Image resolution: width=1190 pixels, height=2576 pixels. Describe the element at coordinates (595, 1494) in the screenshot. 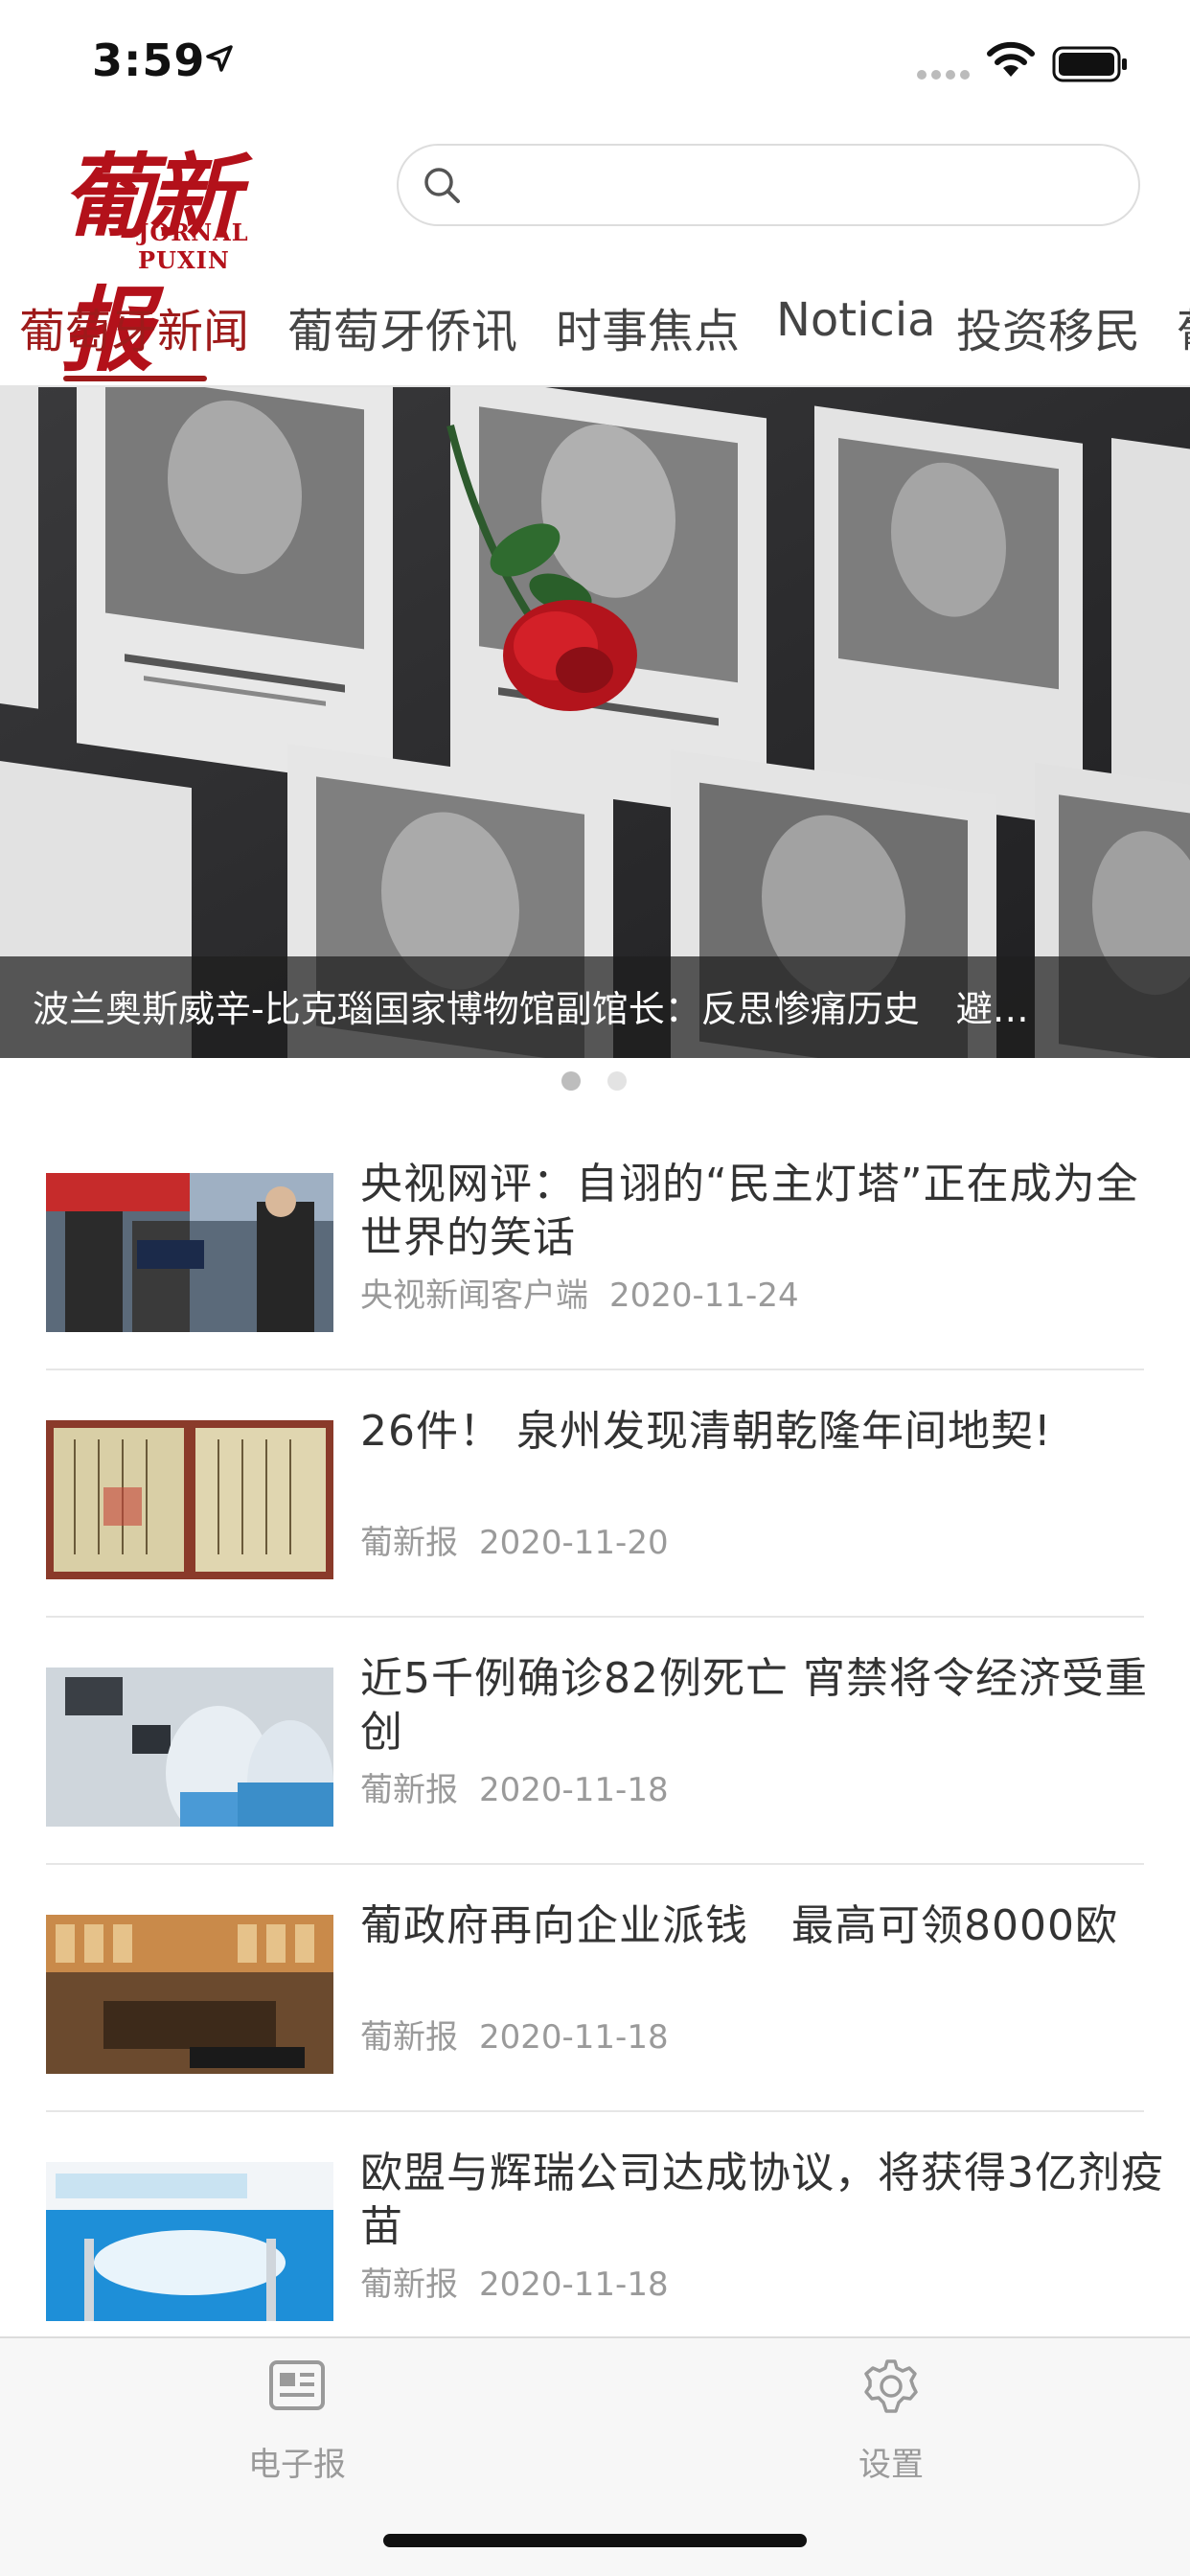

I see `news-item: 26件！ 泉州发现清朝乾隆年间地契! 葡新报 2020-11-20` at that location.